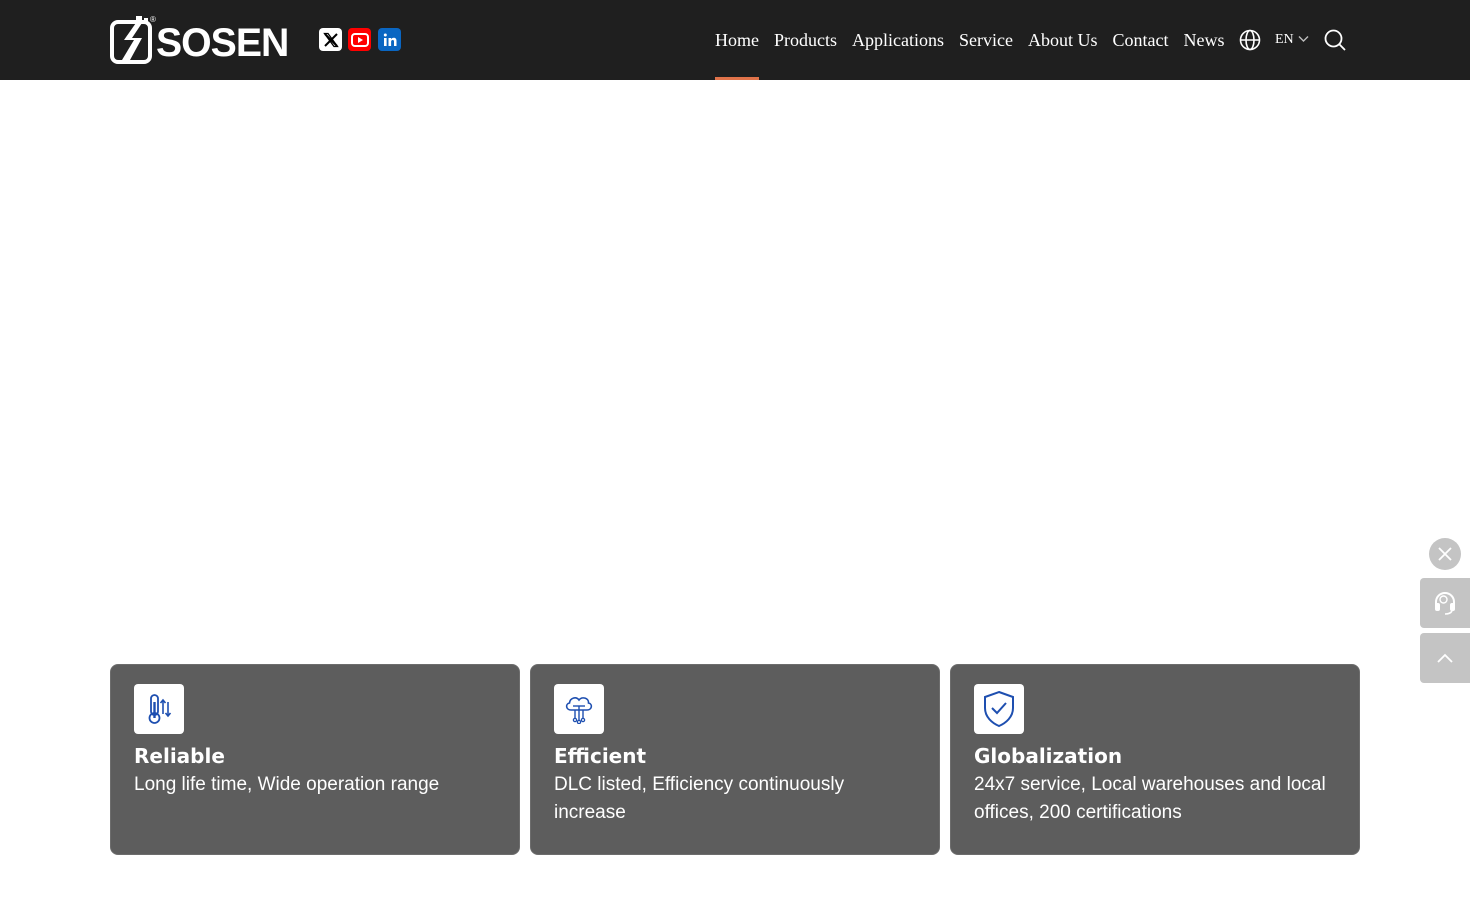  I want to click on x-twitter-icon, so click(330, 39).